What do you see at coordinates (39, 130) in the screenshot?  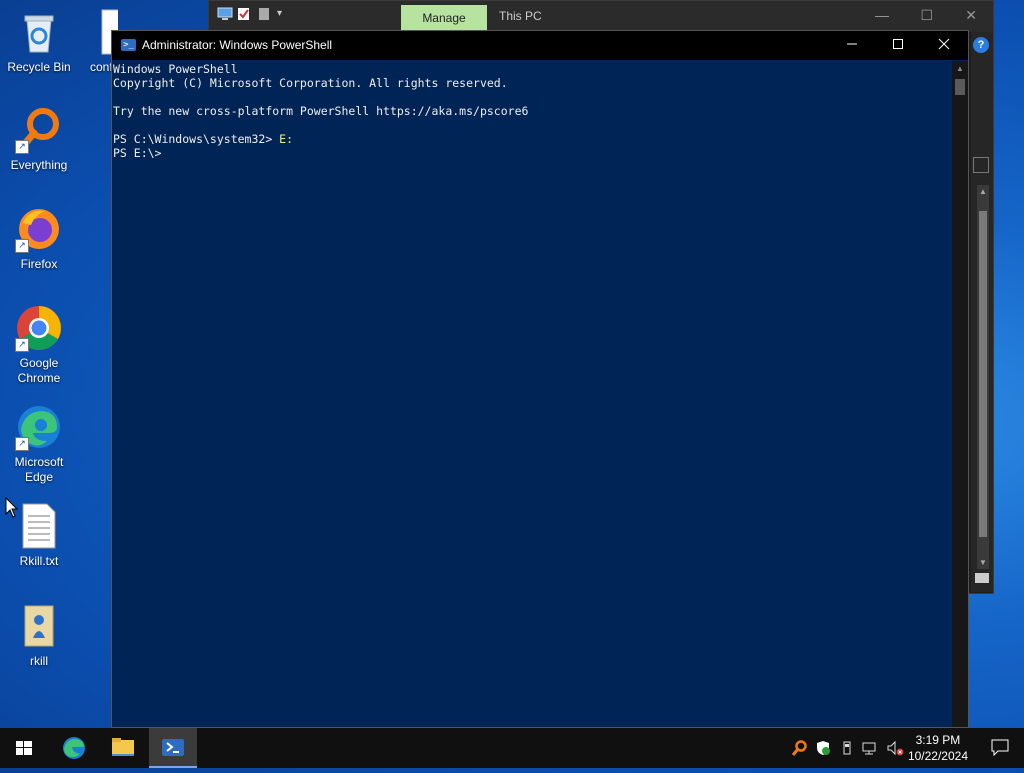 I see `everything-icon: ↗` at bounding box center [39, 130].